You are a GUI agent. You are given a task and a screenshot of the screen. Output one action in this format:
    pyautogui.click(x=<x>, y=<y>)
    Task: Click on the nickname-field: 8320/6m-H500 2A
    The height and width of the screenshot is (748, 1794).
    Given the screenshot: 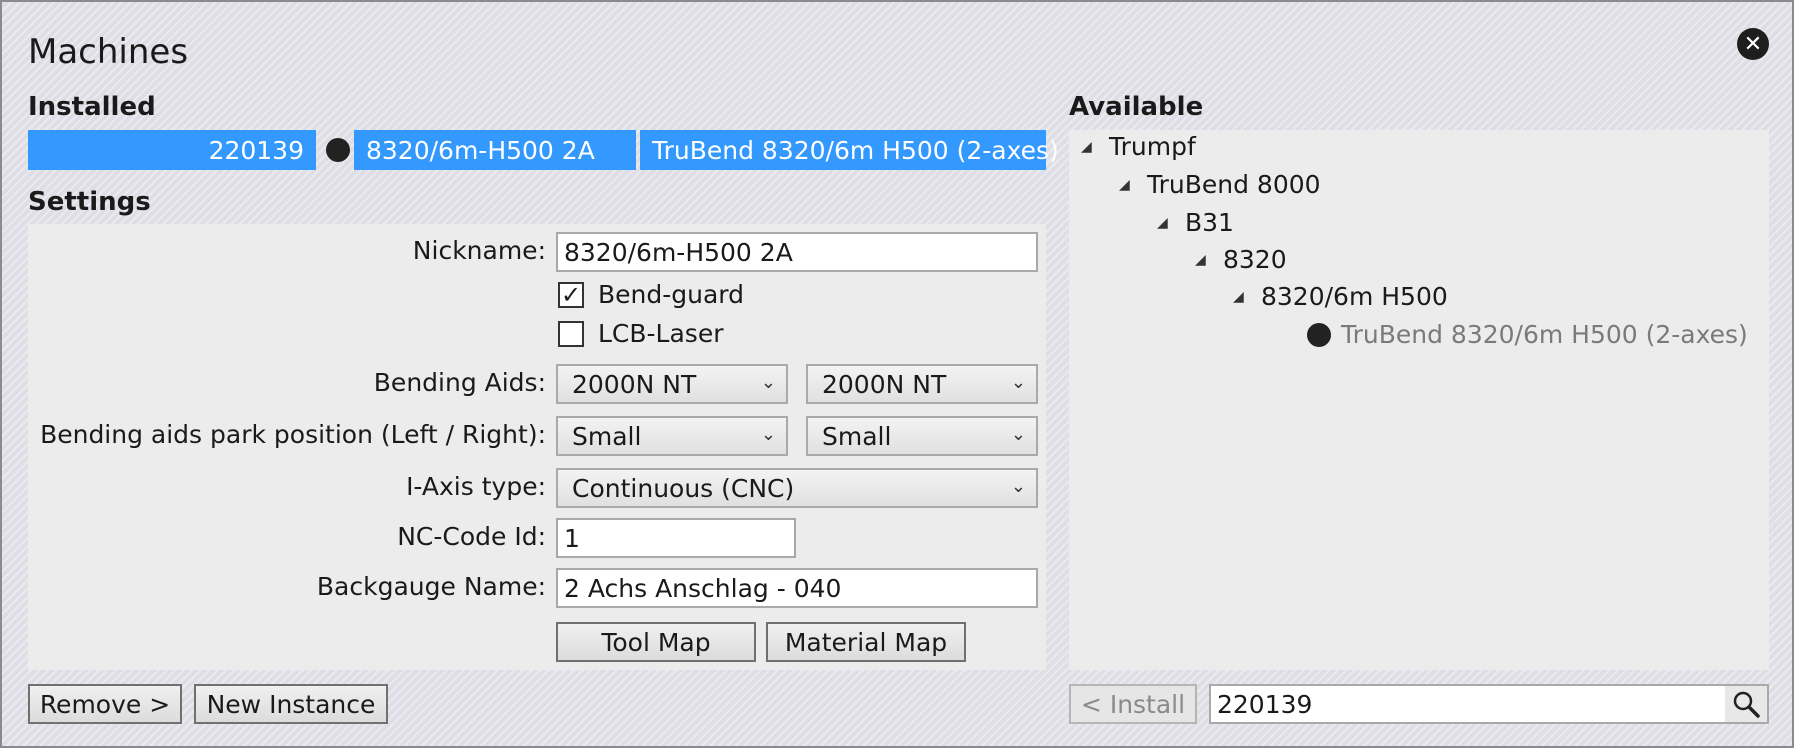 What is the action you would take?
    pyautogui.click(x=797, y=252)
    